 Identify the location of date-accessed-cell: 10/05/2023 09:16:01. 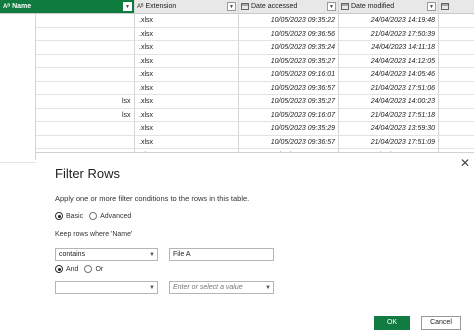
(302, 74).